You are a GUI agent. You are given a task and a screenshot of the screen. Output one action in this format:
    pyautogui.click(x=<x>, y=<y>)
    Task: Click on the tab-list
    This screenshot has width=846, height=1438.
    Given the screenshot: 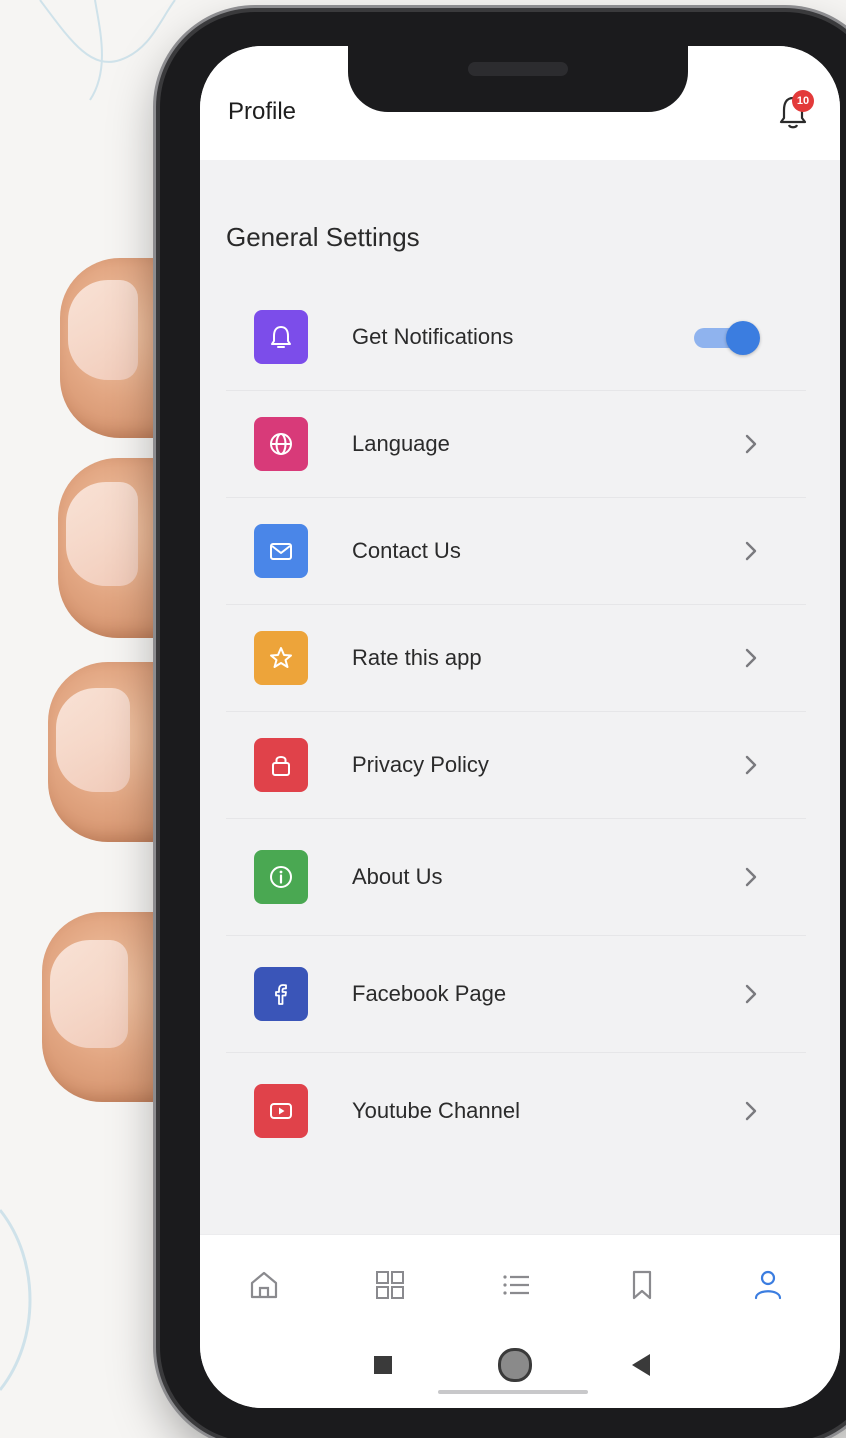 What is the action you would take?
    pyautogui.click(x=516, y=1285)
    